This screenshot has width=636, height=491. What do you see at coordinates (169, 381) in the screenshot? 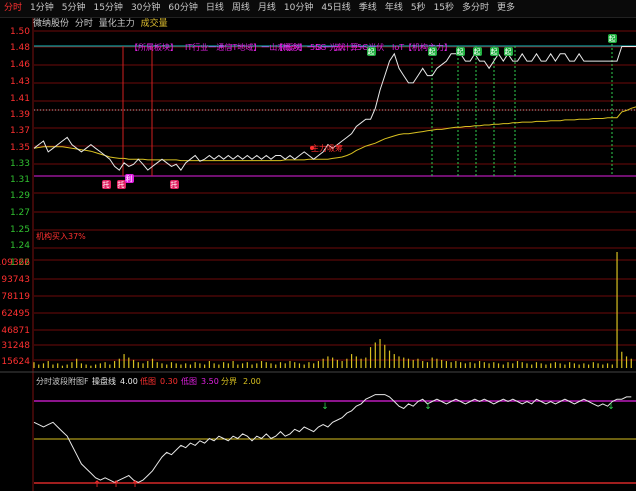
I see `osc-low-val: 0.30` at bounding box center [169, 381].